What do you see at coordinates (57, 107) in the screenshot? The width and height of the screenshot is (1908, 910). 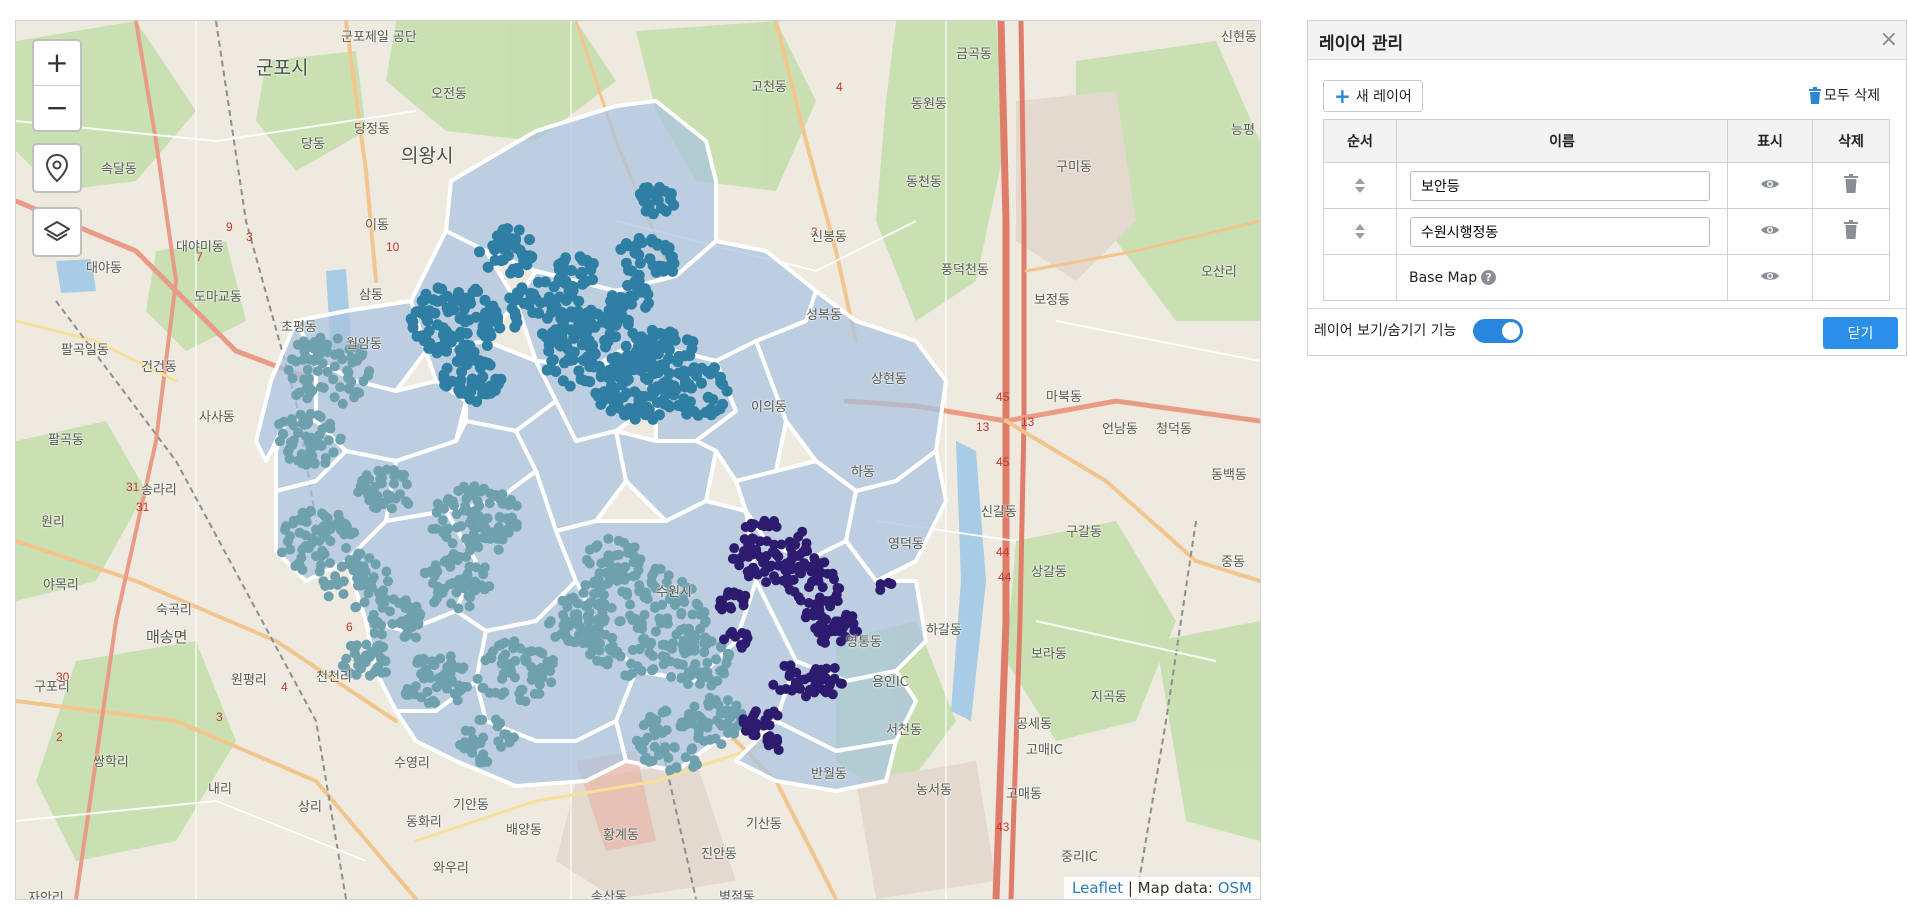 I see `zoom-out-button: −` at bounding box center [57, 107].